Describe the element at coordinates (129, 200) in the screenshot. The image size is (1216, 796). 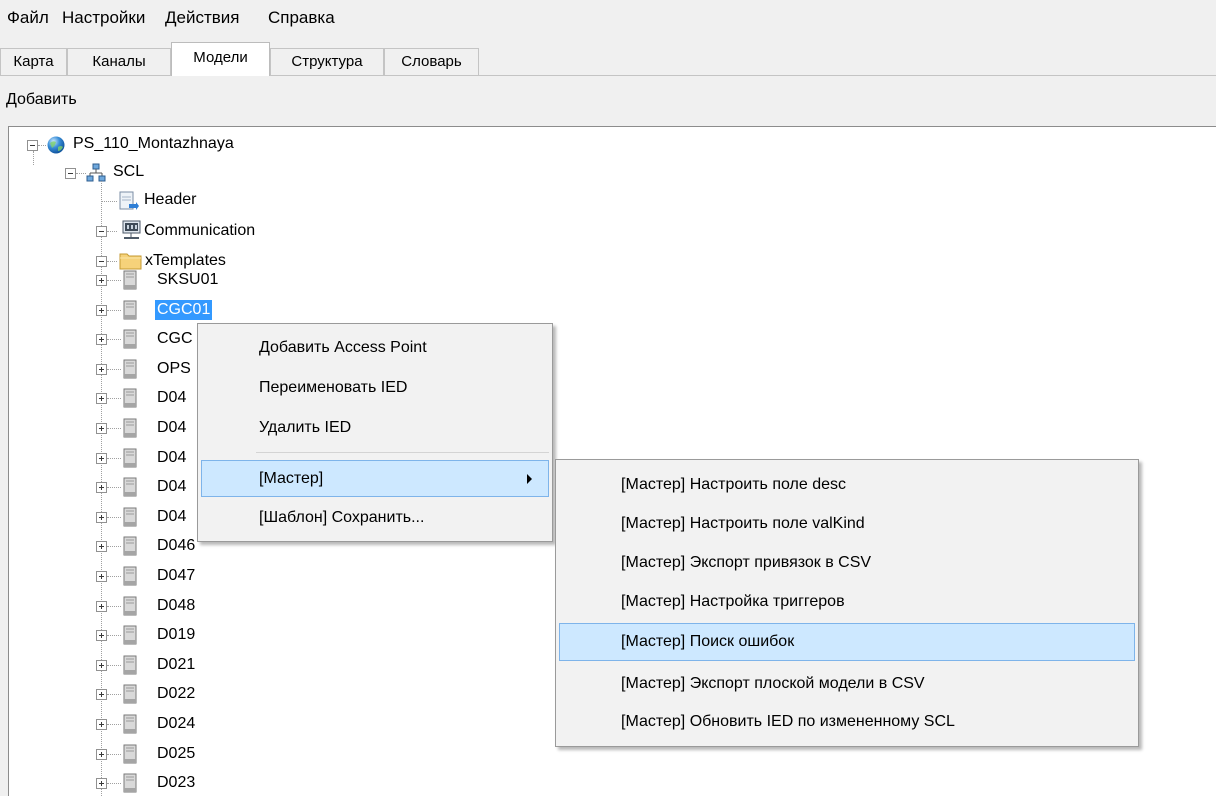
I see `header-icon` at that location.